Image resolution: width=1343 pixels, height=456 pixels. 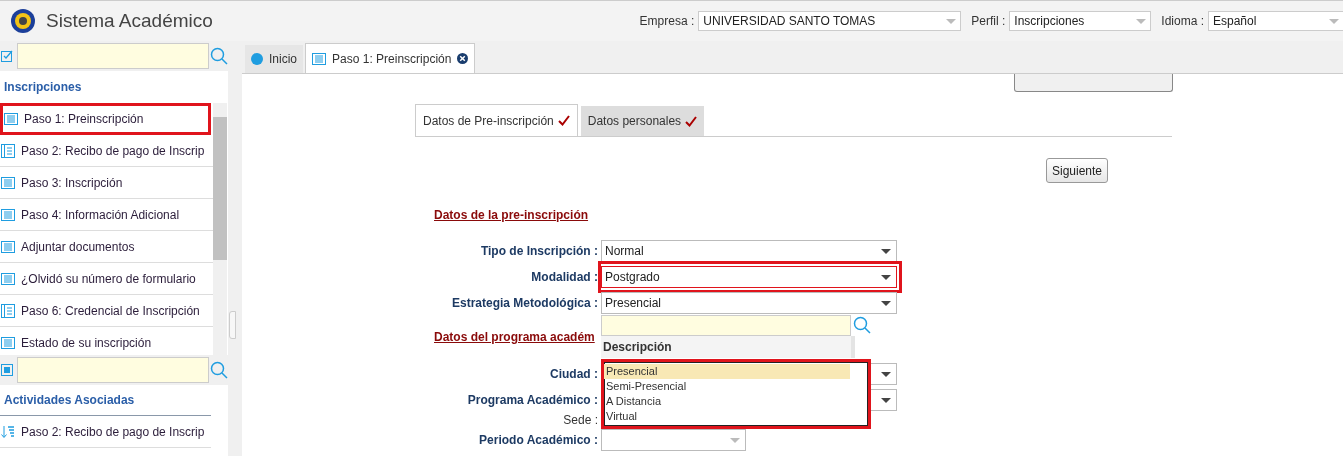 I want to click on form-tab: Datos personales, so click(x=642, y=121).